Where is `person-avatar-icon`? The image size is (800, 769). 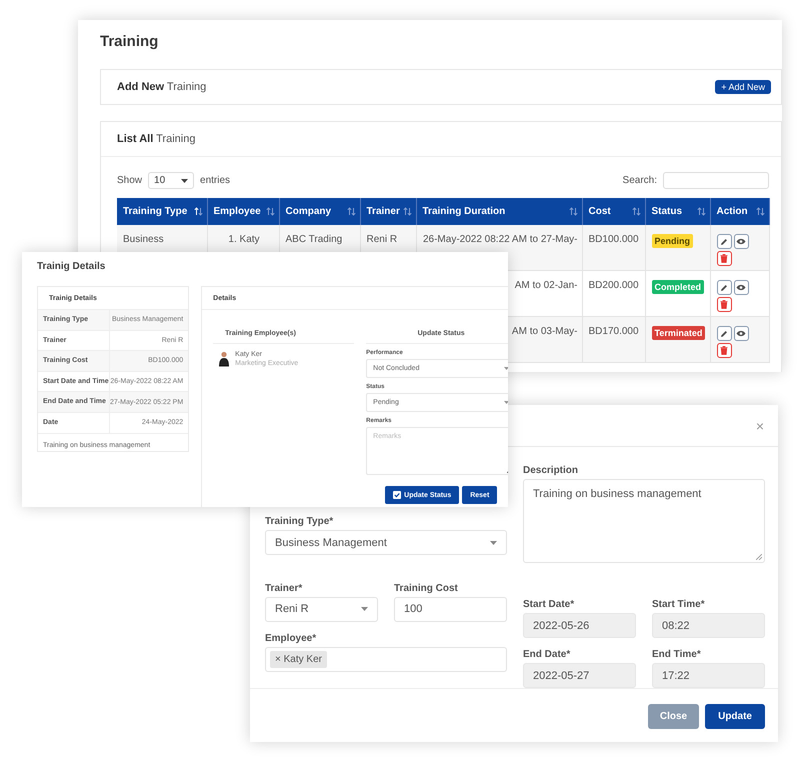
person-avatar-icon is located at coordinates (224, 359).